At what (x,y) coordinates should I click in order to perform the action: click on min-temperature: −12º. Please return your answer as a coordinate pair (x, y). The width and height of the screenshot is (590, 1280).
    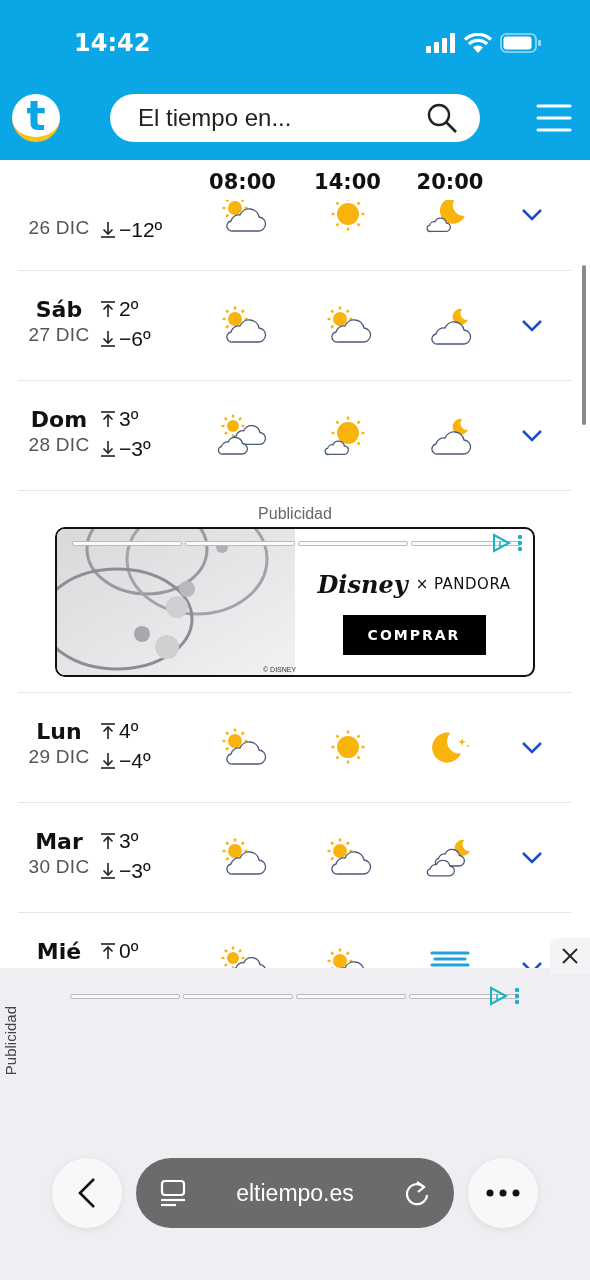
    Looking at the image, I should click on (141, 230).